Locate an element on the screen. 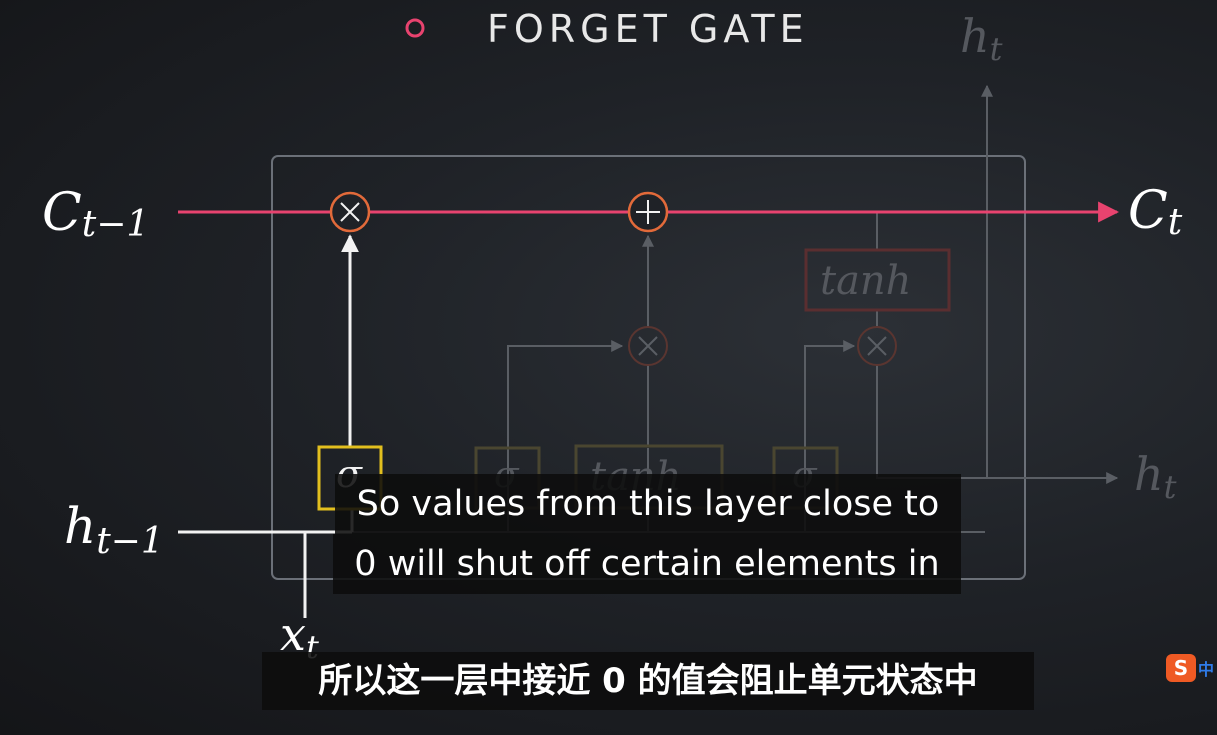 This screenshot has height=735, width=1217. ime-logo-icon: S is located at coordinates (1181, 668).